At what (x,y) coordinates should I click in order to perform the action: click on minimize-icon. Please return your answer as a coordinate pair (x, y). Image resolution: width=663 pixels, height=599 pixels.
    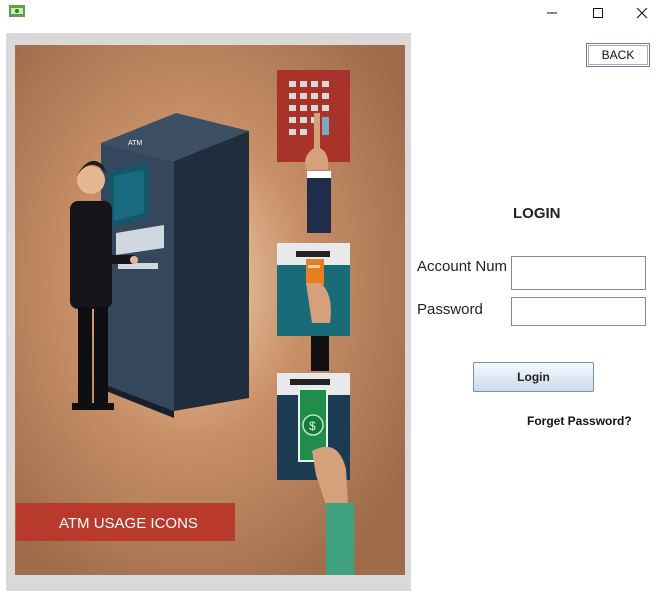
    Looking at the image, I should click on (552, 13).